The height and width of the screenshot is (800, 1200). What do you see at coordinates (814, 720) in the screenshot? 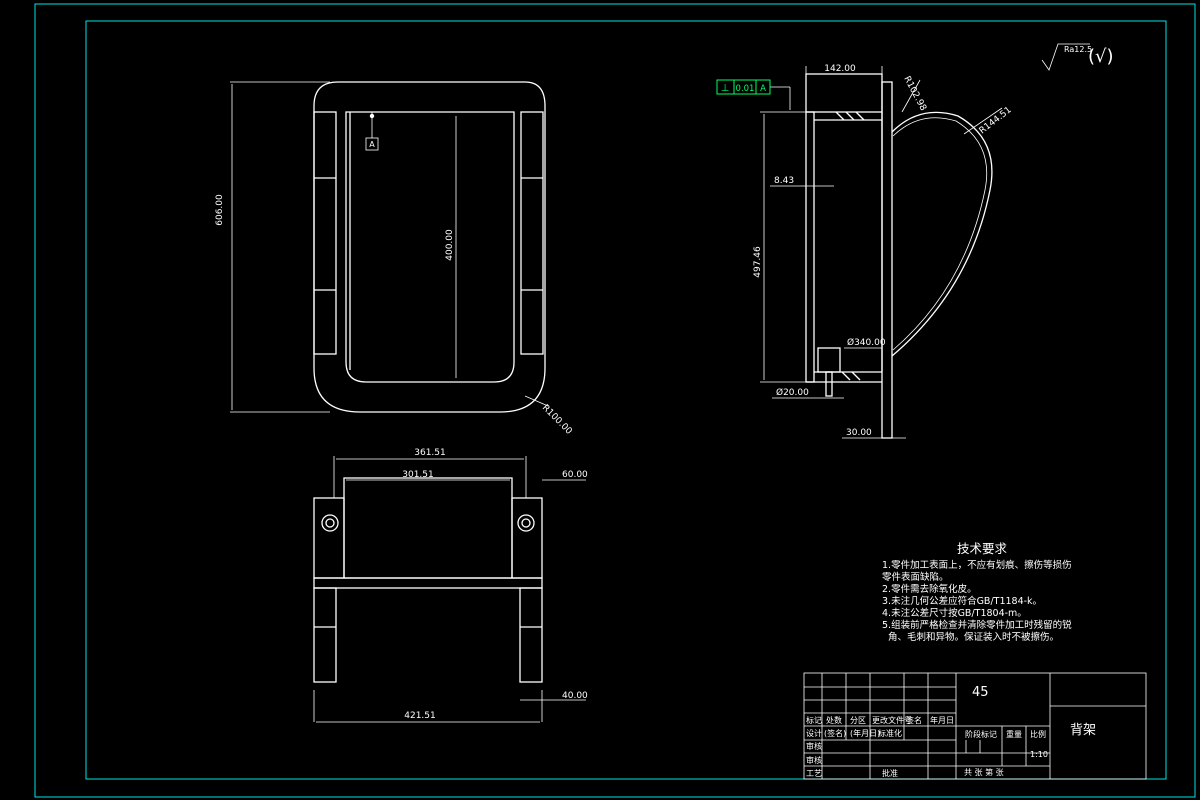
I see `tb-mark: 标记` at bounding box center [814, 720].